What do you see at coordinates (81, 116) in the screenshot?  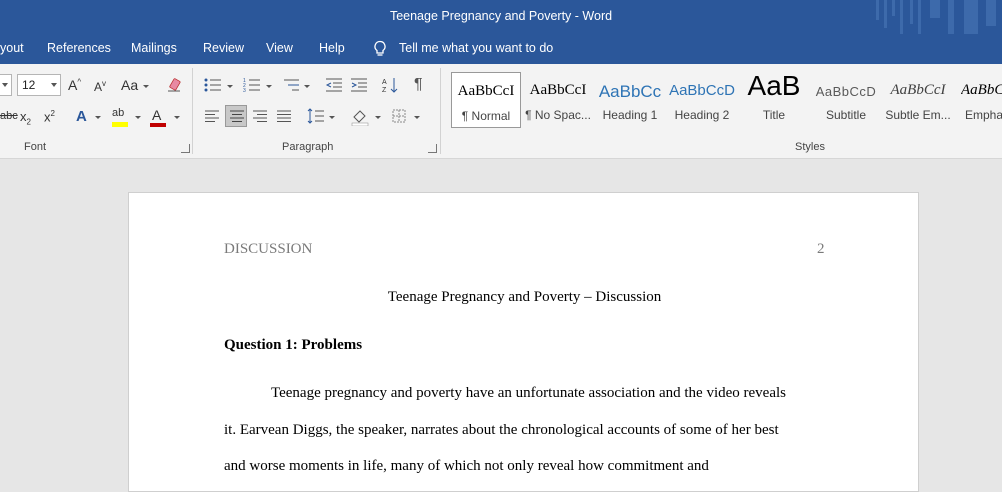 I see `text-effects-icon: A` at bounding box center [81, 116].